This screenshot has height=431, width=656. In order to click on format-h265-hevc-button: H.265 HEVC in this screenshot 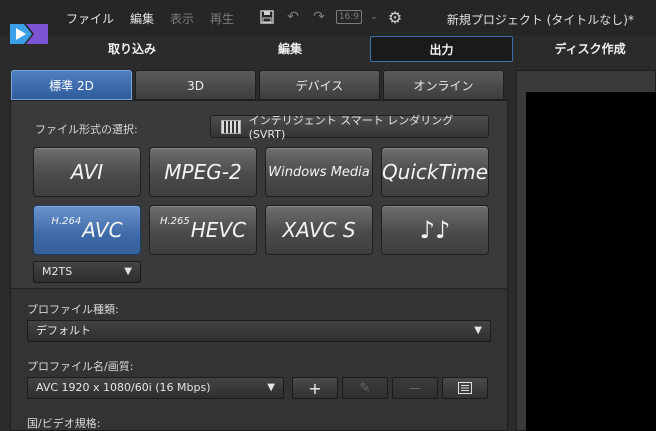, I will do `click(203, 230)`.